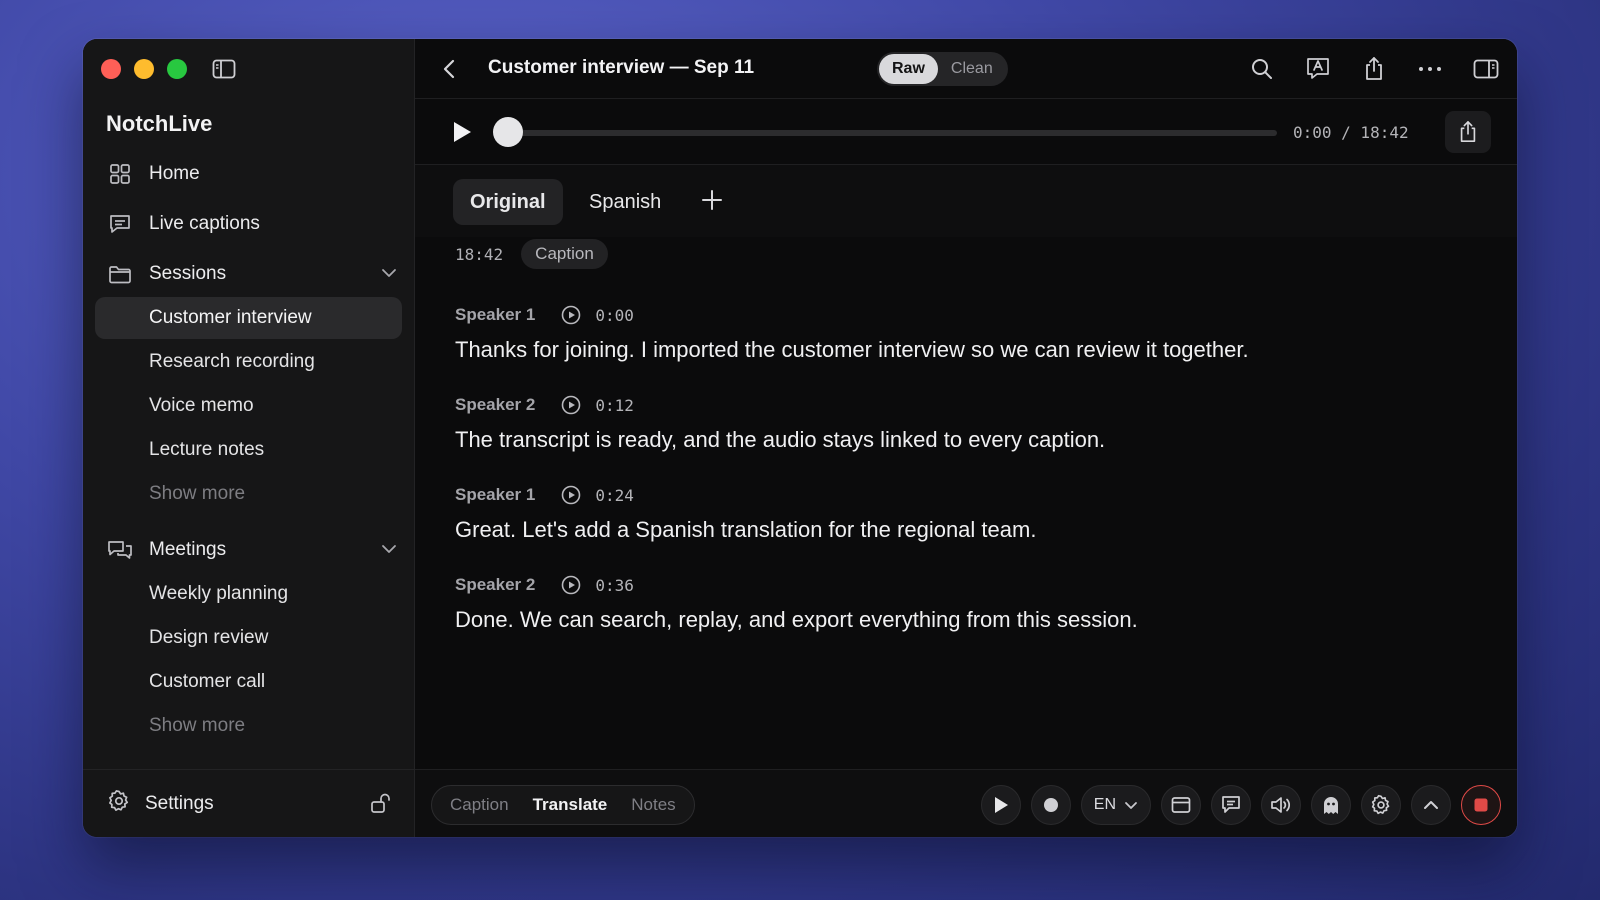  I want to click on export-audio-button, so click(1468, 132).